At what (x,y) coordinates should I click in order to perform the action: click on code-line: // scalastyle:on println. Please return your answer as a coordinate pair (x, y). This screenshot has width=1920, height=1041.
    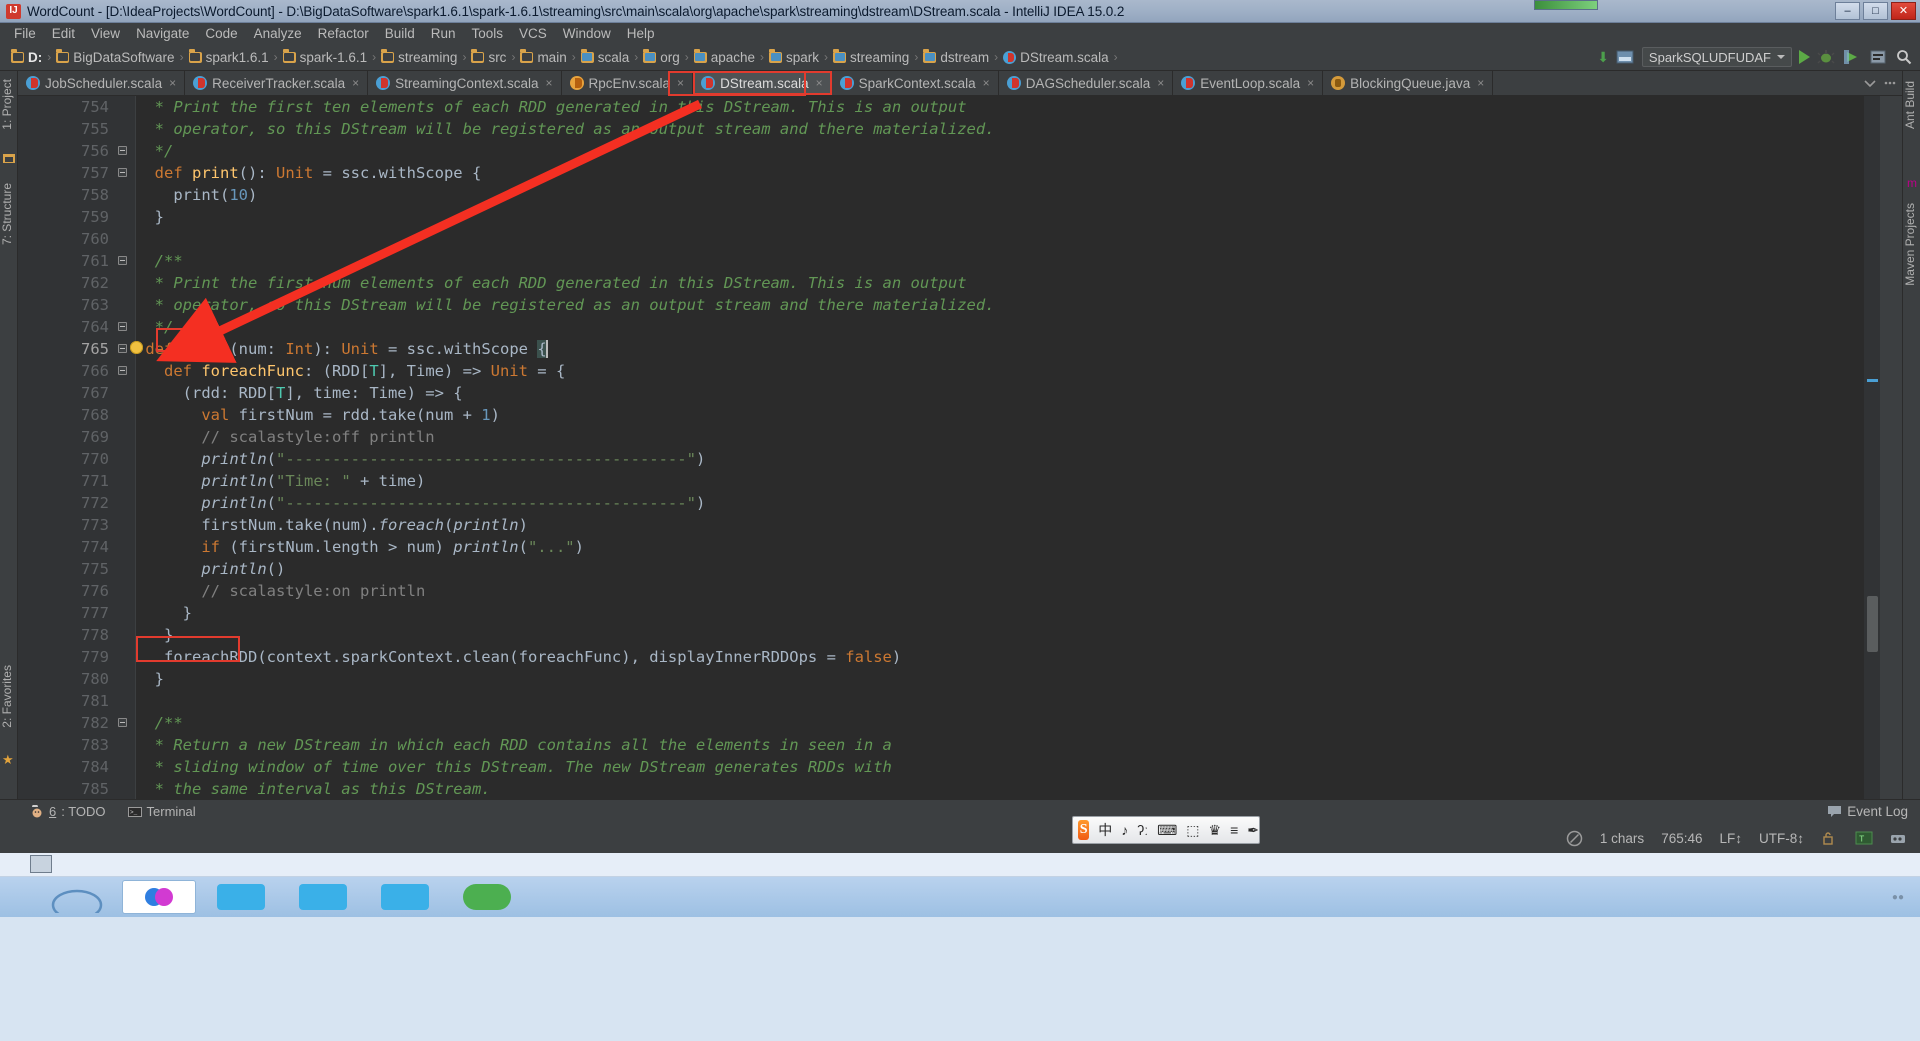
    Looking at the image, I should click on (1000, 591).